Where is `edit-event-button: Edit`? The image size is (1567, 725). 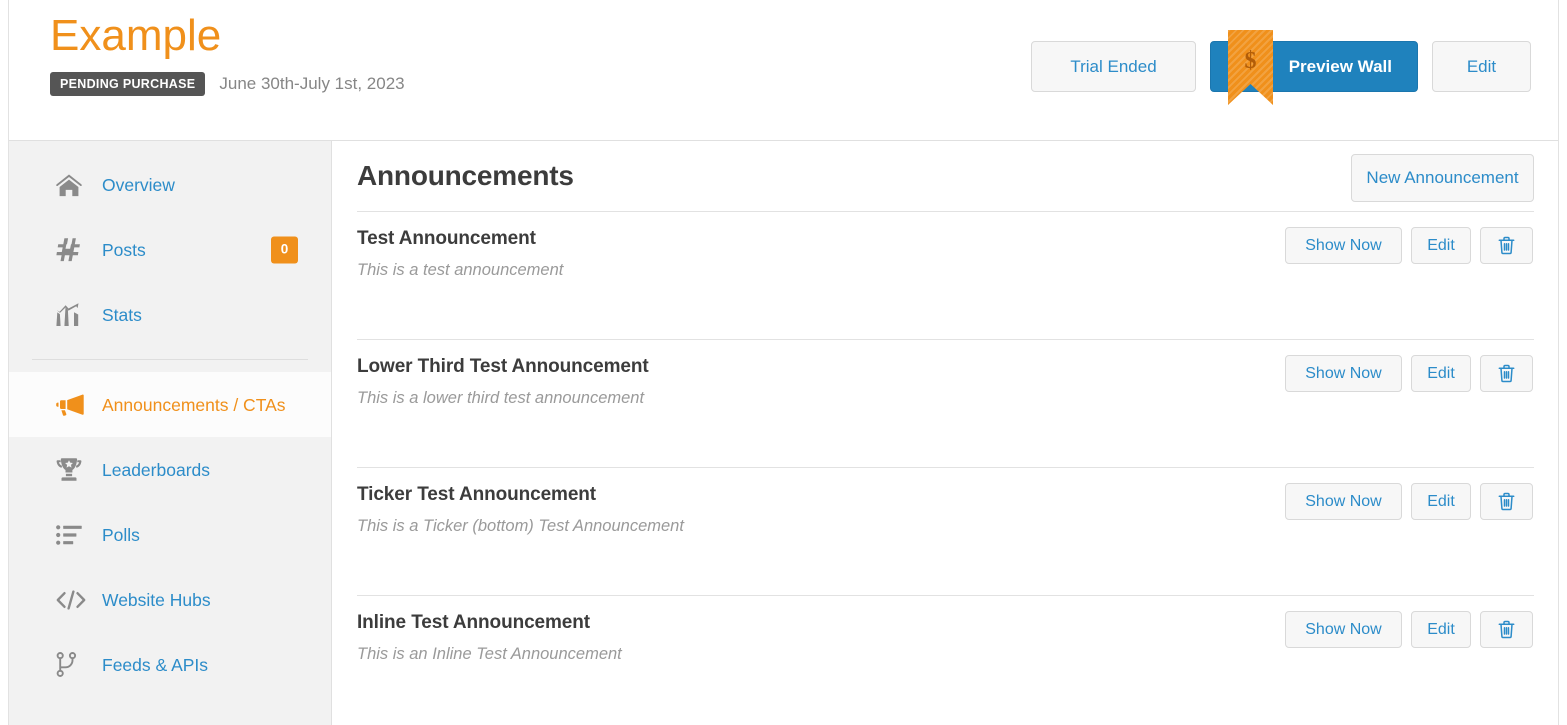 edit-event-button: Edit is located at coordinates (1481, 66).